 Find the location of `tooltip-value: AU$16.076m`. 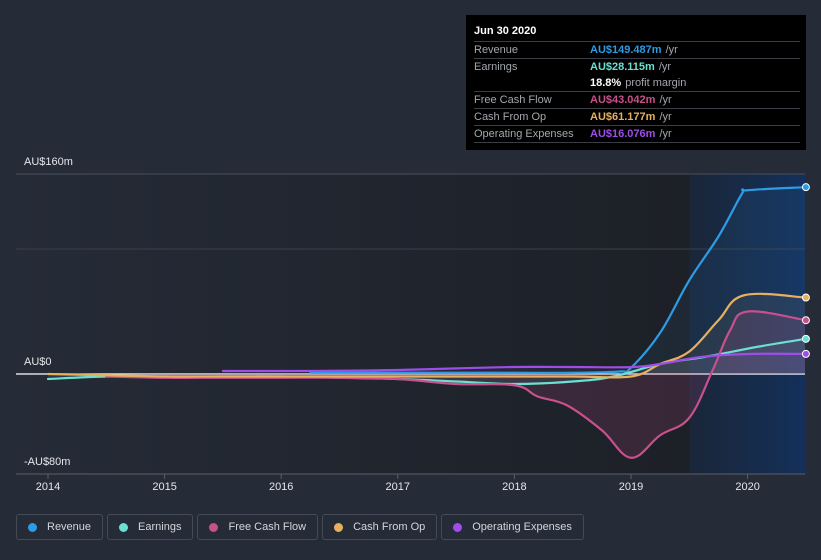

tooltip-value: AU$16.076m is located at coordinates (623, 134).